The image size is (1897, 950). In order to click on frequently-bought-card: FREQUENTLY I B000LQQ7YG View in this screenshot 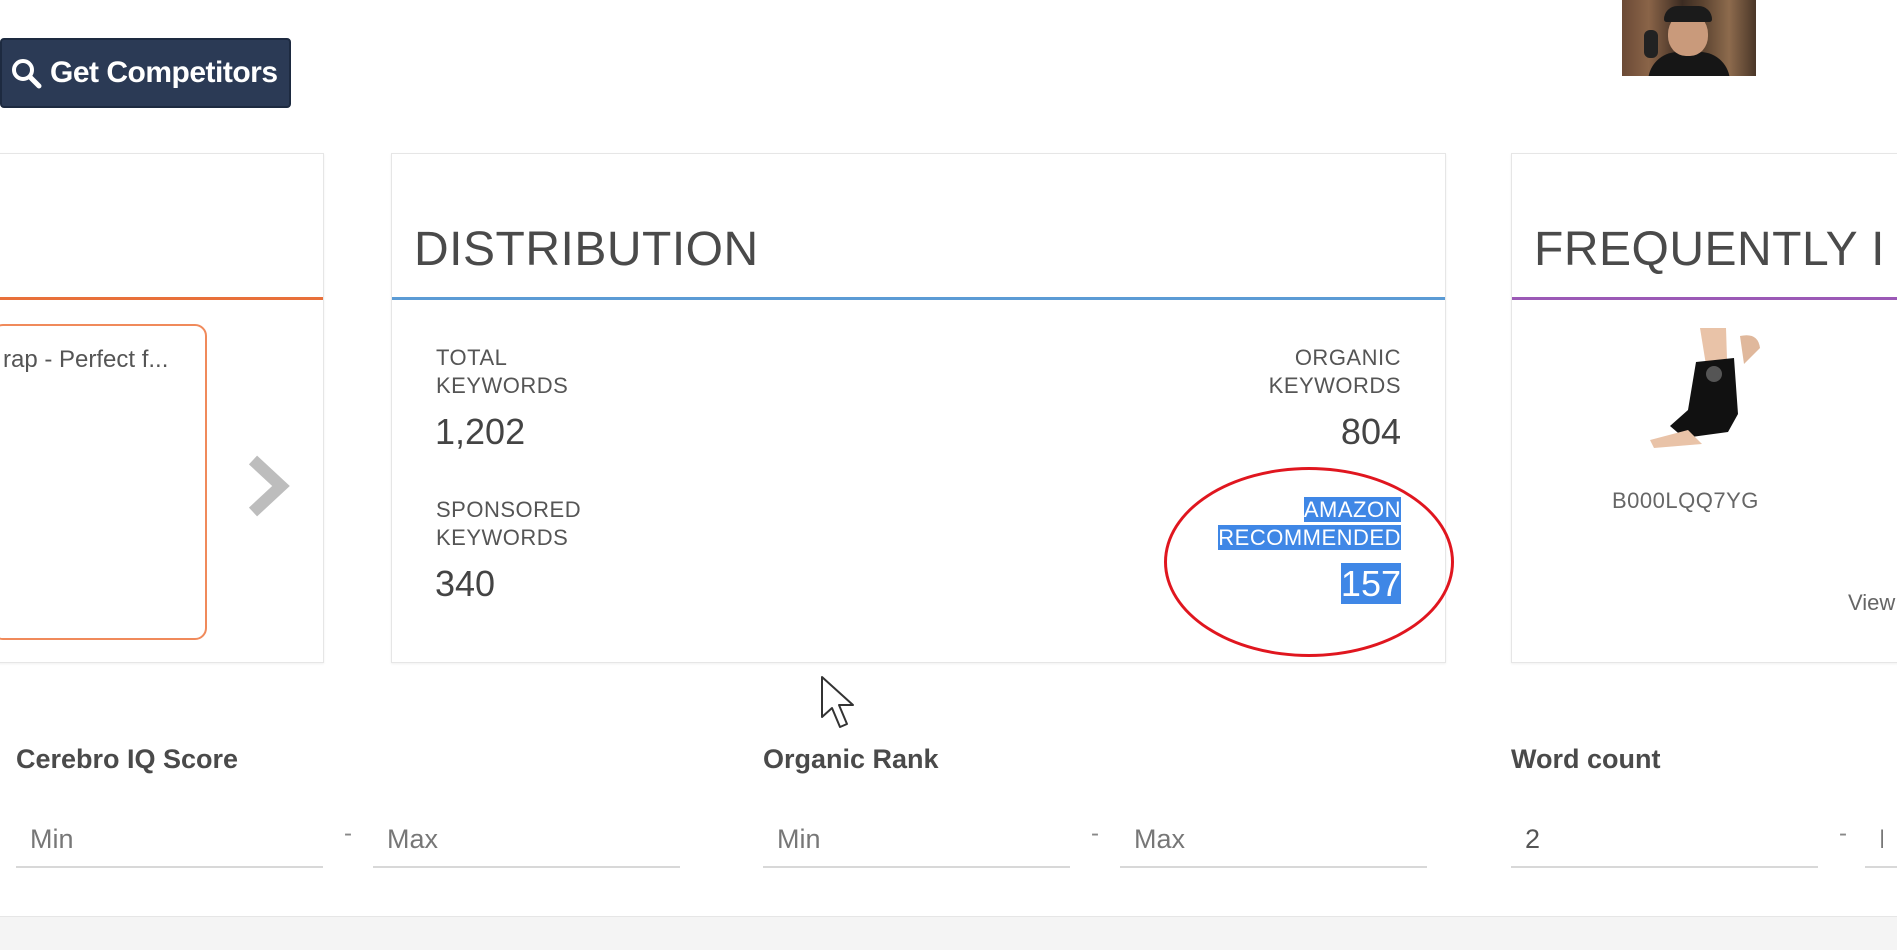, I will do `click(1704, 408)`.